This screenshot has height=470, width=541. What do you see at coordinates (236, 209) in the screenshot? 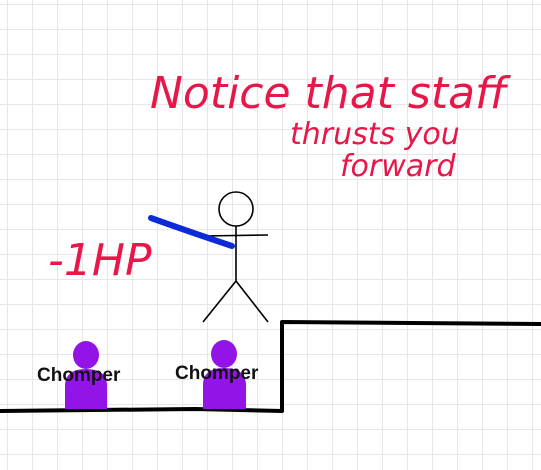
I see `player-head` at bounding box center [236, 209].